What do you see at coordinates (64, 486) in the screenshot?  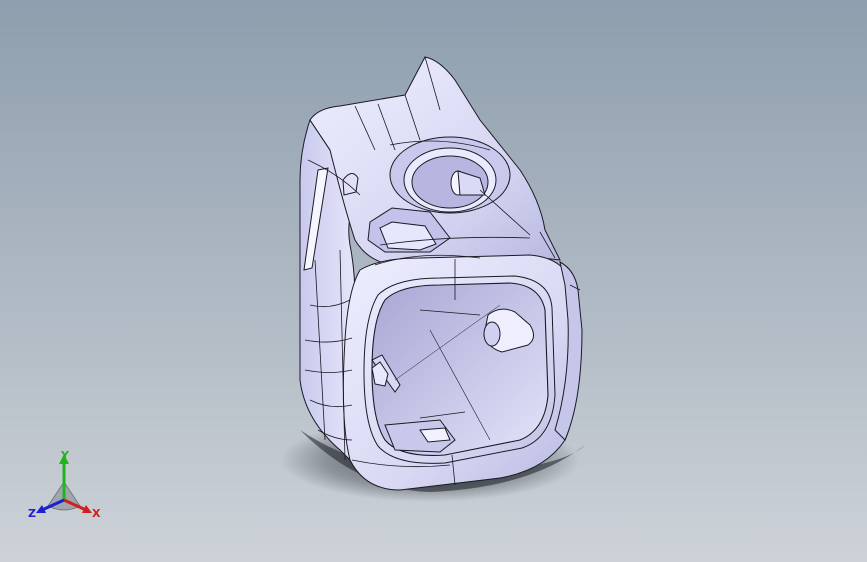 I see `orientation-triad: Y X Z` at bounding box center [64, 486].